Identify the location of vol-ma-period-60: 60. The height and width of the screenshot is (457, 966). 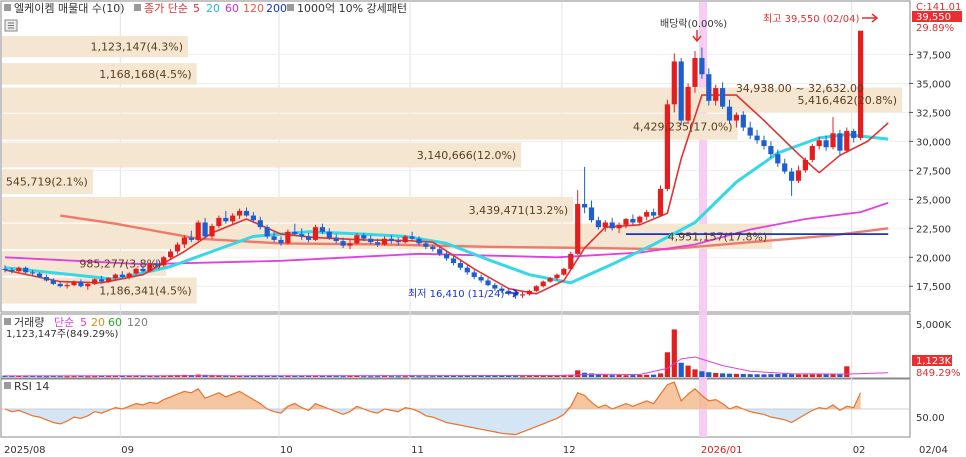
(115, 322).